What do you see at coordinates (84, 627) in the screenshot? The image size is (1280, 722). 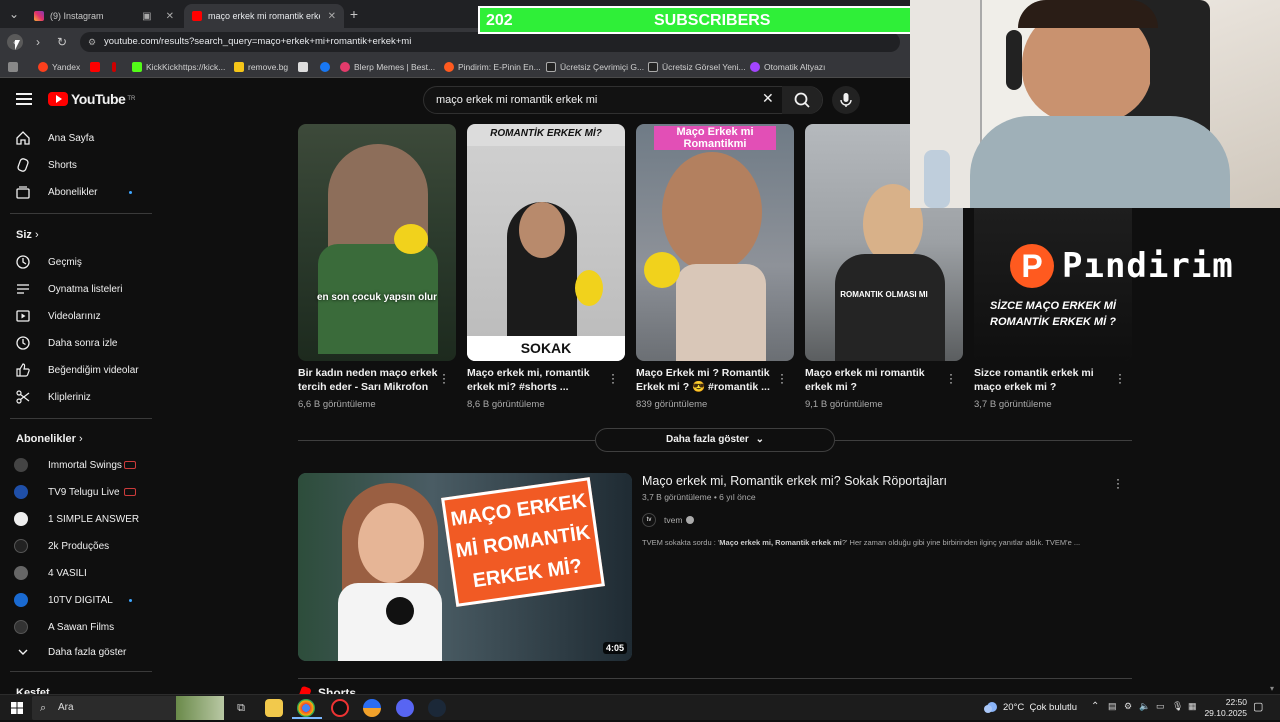 I see `sidebar-channel-a-sawan-films: A Sawan Films` at bounding box center [84, 627].